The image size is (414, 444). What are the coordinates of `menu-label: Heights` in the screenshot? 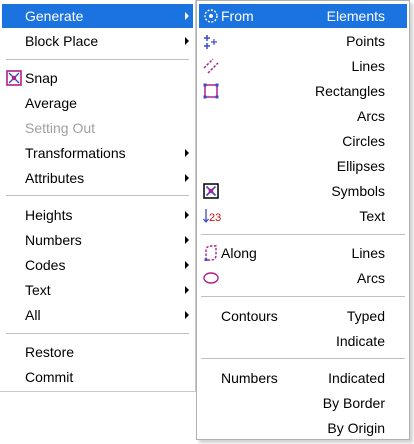 It's located at (49, 215).